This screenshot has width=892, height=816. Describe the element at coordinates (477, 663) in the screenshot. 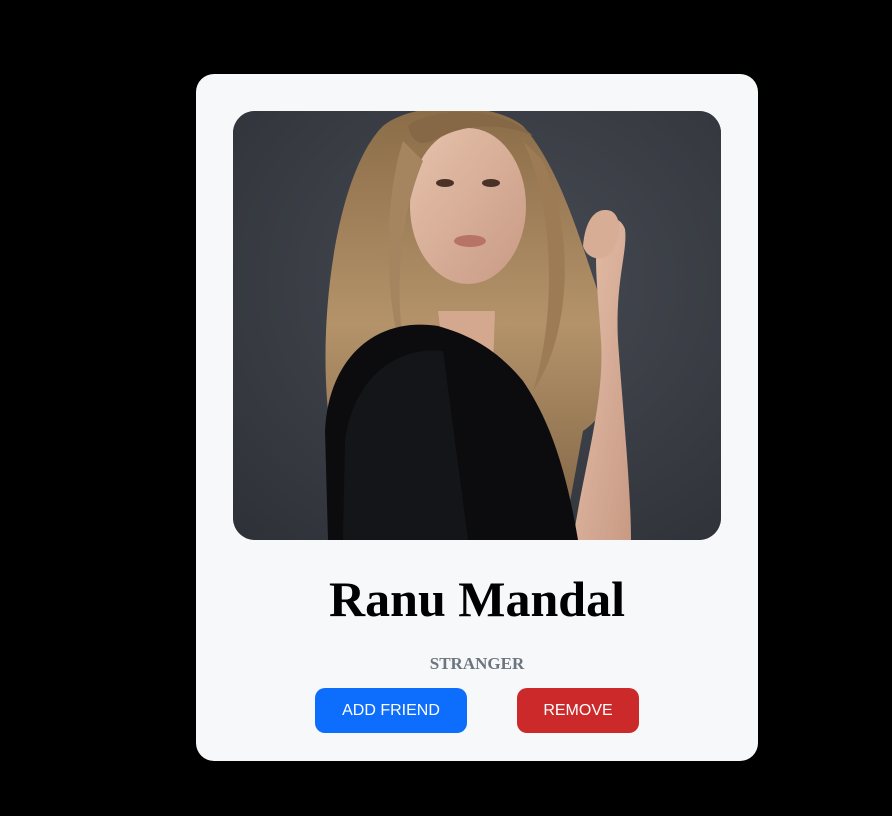

I see `relationship-status: STRANGER` at that location.